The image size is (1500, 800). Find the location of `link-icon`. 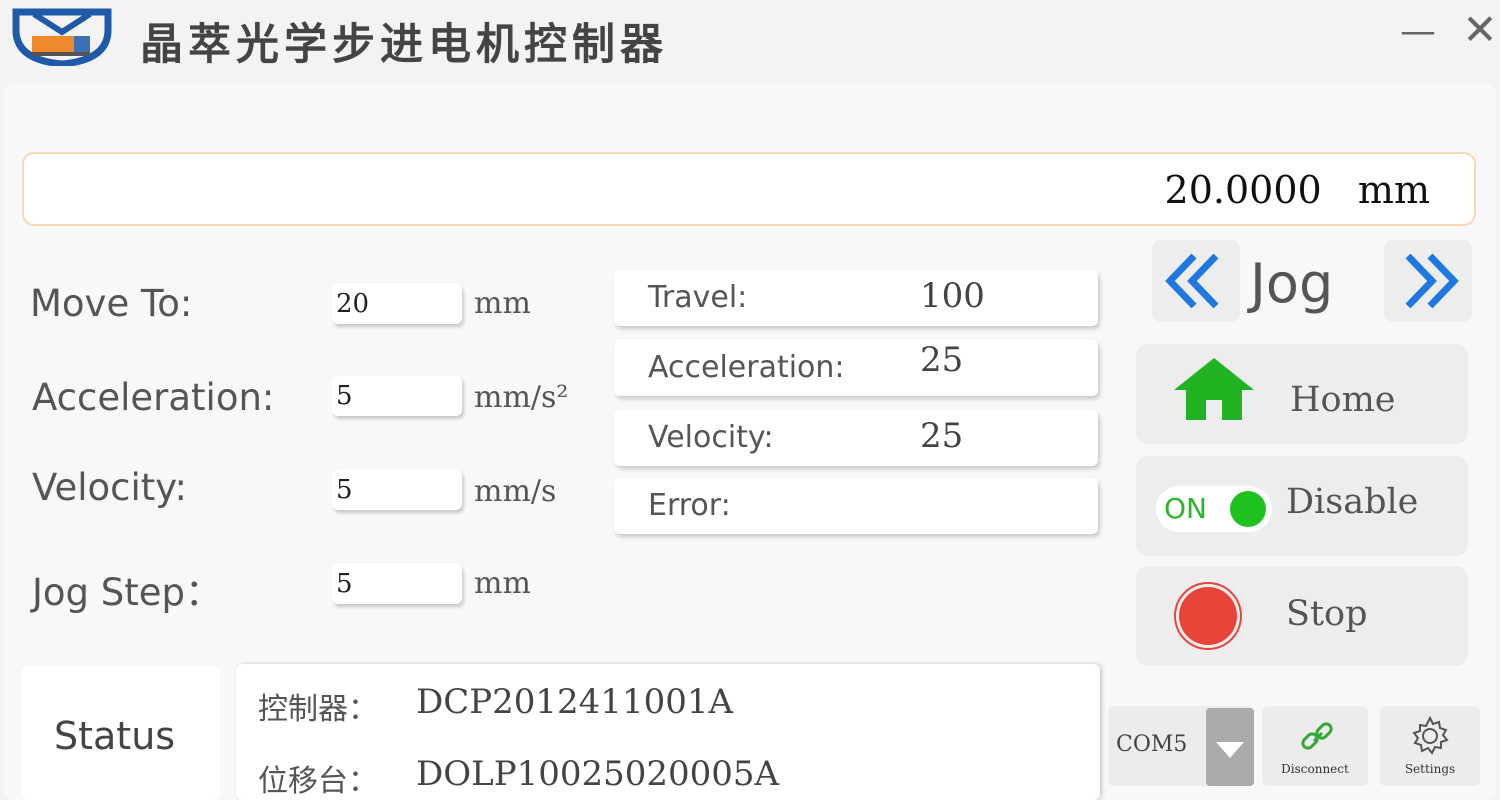

link-icon is located at coordinates (1317, 736).